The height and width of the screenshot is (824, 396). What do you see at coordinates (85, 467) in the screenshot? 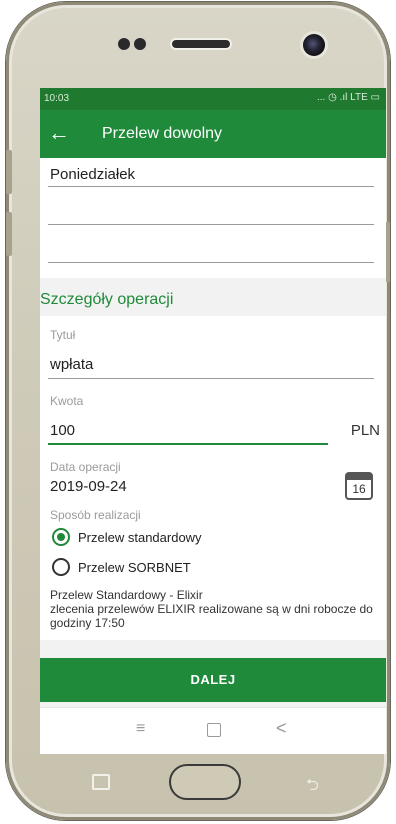
I see `date-label: Data operacji` at bounding box center [85, 467].